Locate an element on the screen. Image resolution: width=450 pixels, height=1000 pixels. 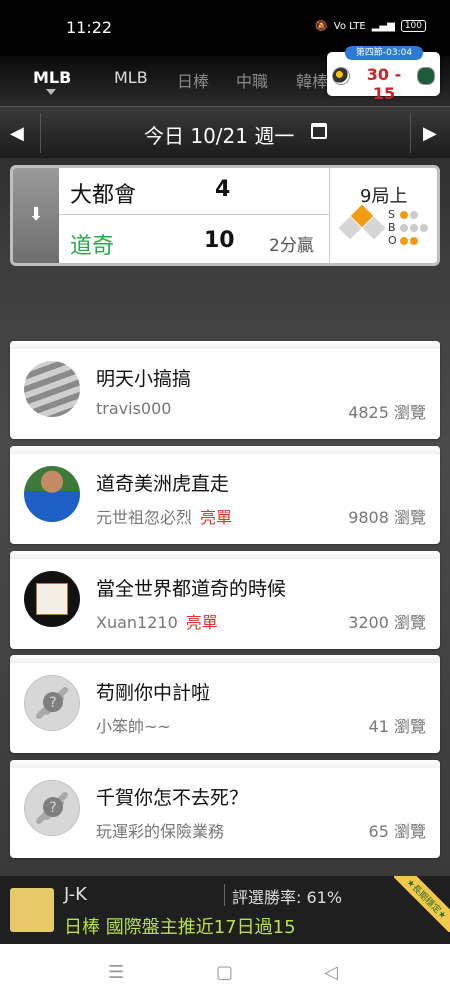
score-period: 第四節-03:04 is located at coordinates (384, 53).